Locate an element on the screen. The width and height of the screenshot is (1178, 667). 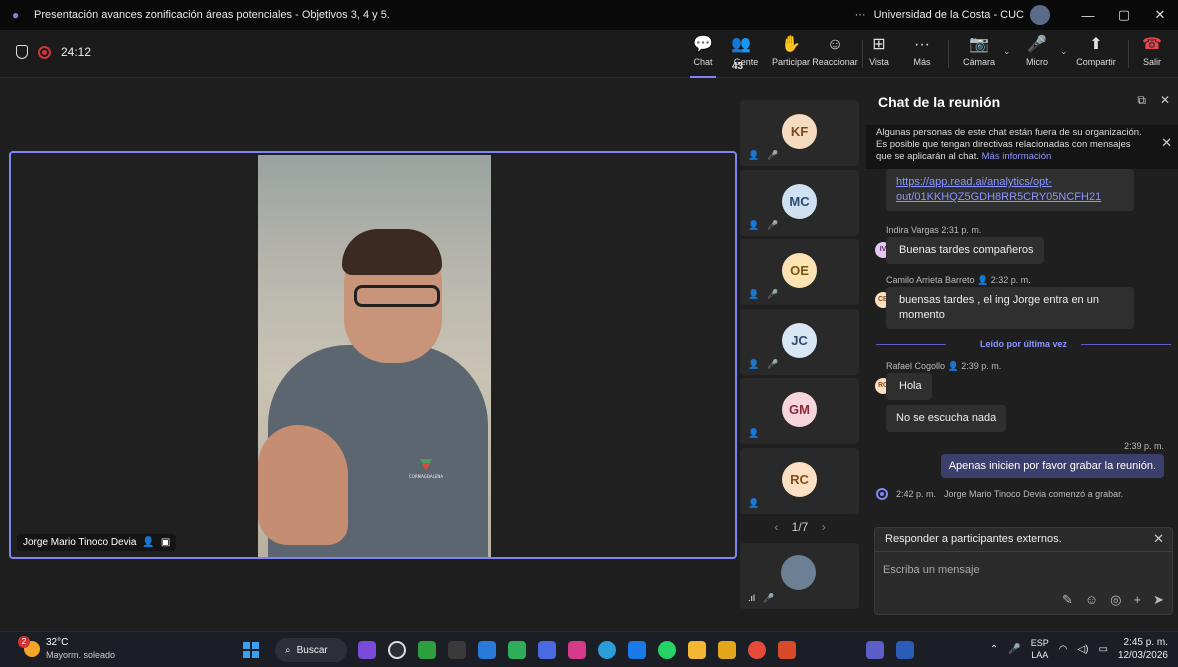
chevron-up-icon: ⌃ is located at coordinates (994, 649).